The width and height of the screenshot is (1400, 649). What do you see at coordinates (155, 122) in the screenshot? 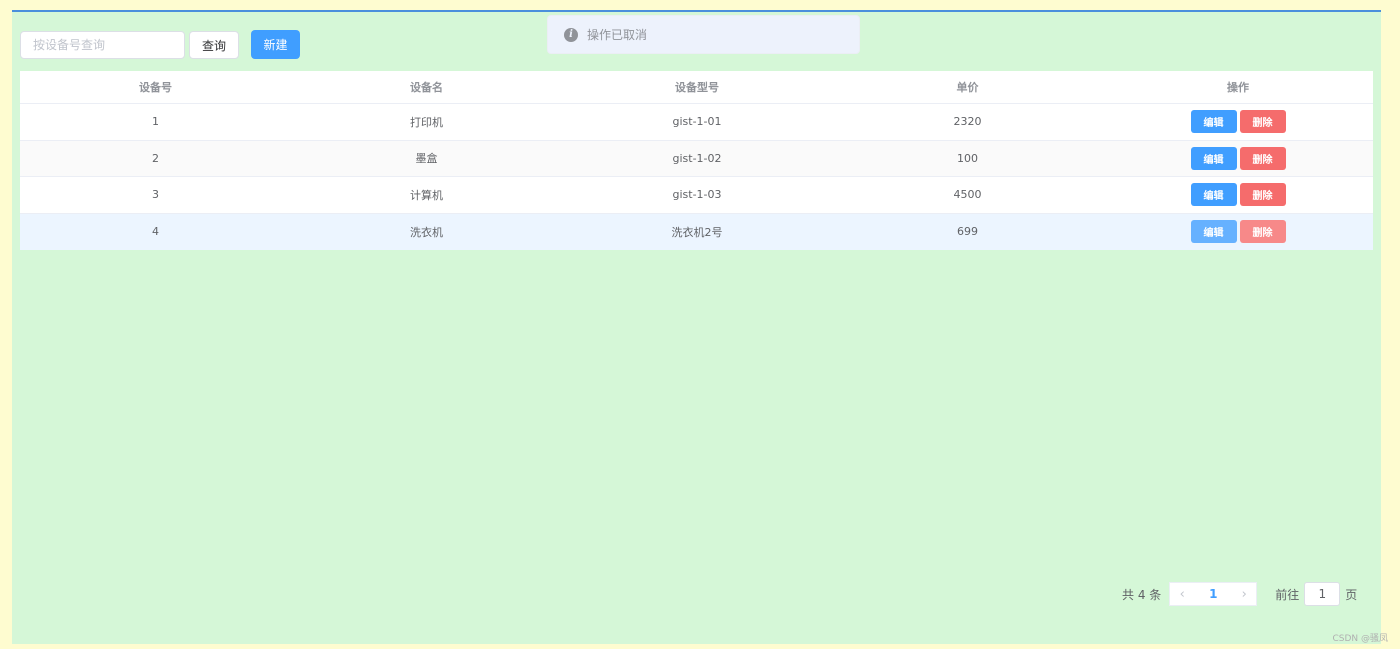
I see `cell-id: 1` at bounding box center [155, 122].